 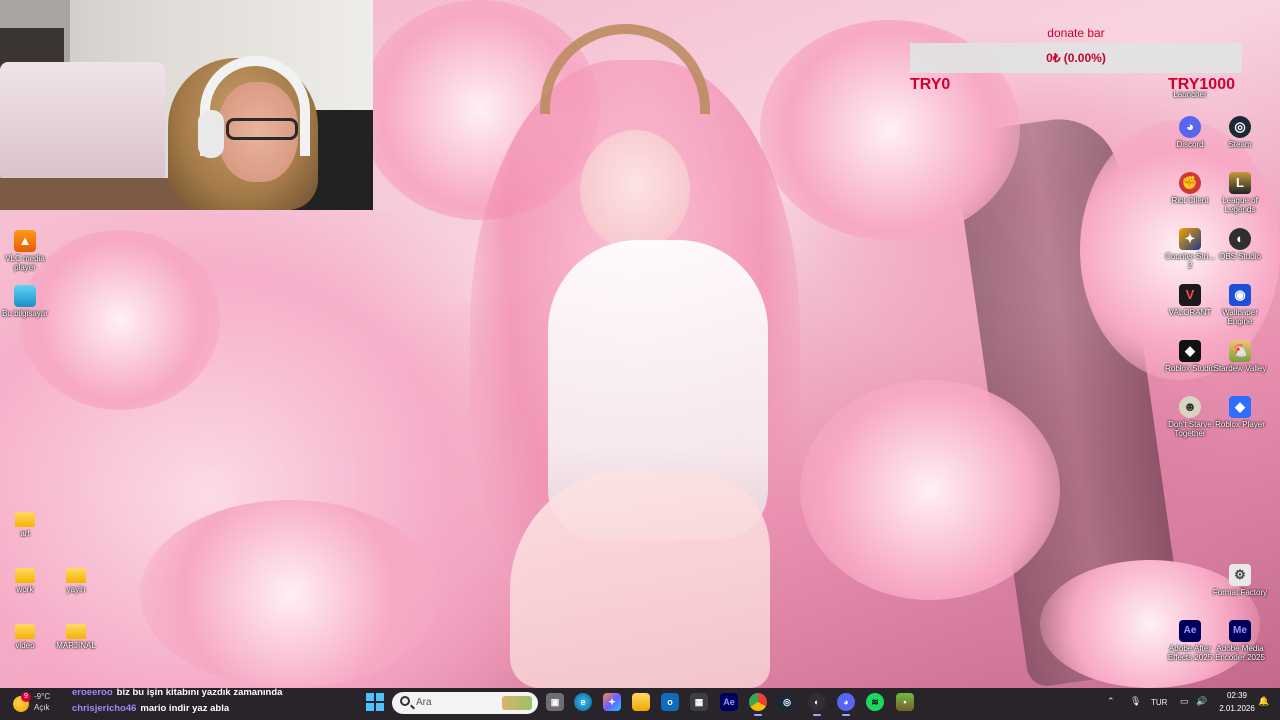 What do you see at coordinates (375, 702) in the screenshot?
I see `start-button` at bounding box center [375, 702].